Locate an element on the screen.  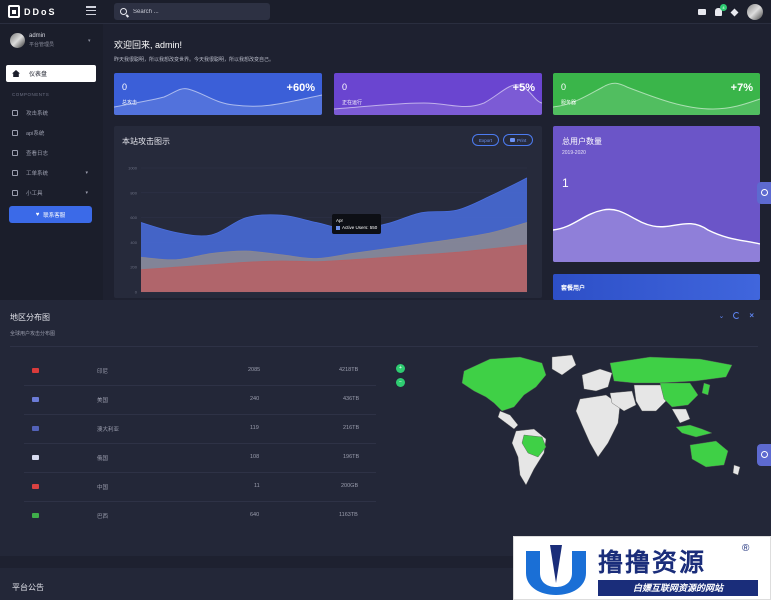
mail-icon is located at coordinates (702, 12).